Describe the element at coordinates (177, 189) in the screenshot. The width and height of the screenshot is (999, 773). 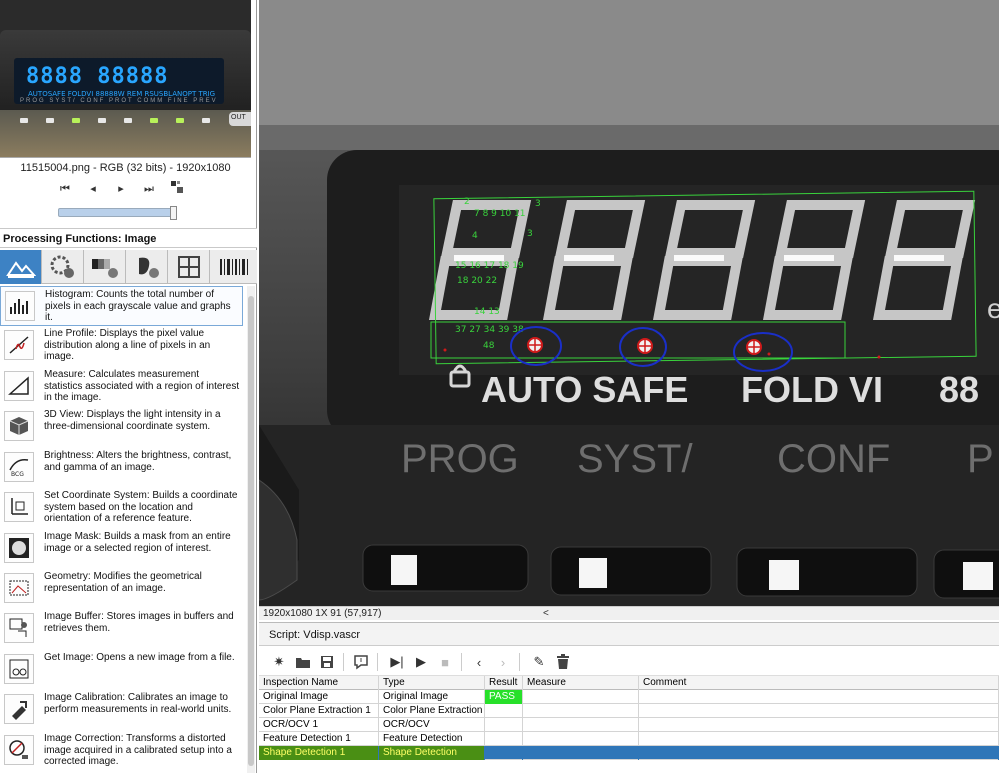
I see `frame-grid-icon` at that location.